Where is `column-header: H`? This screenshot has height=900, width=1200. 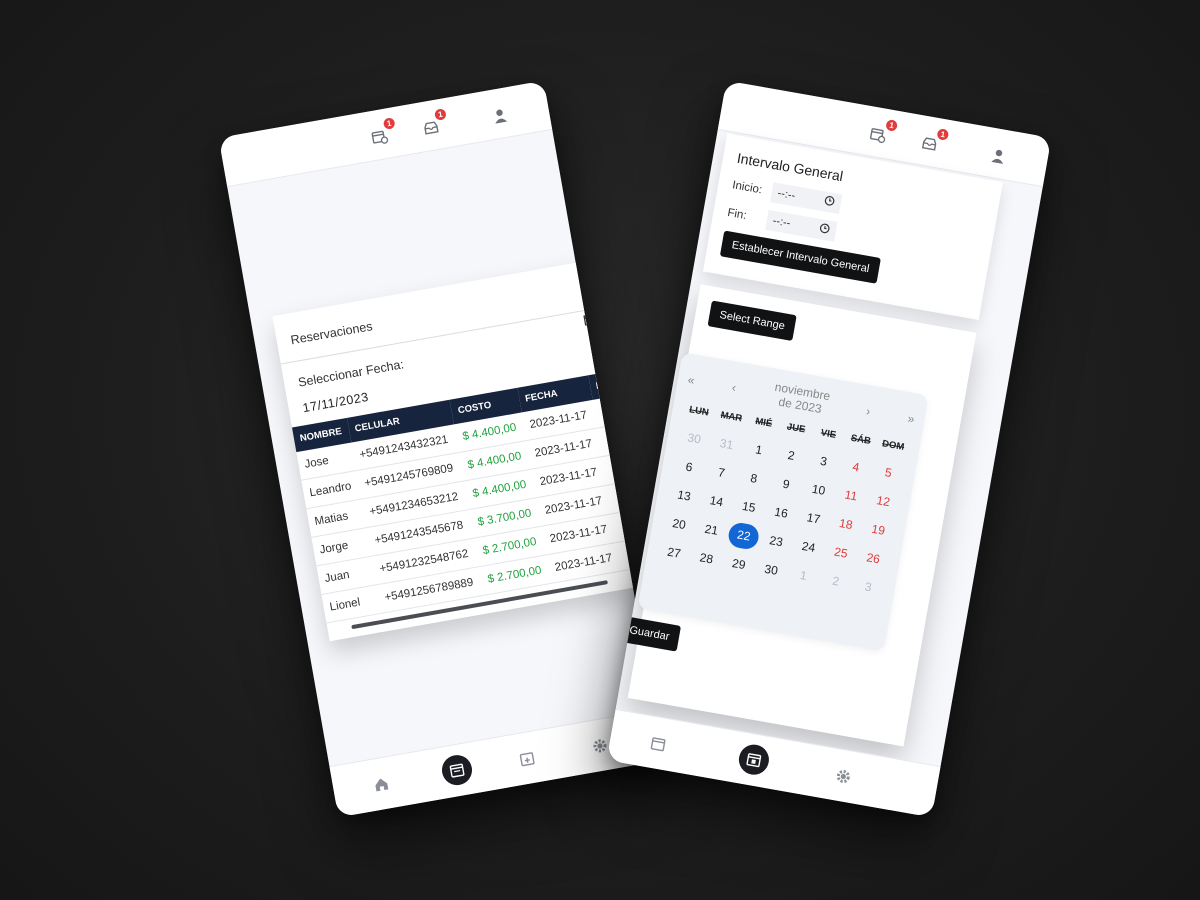 column-header: H is located at coordinates (600, 385).